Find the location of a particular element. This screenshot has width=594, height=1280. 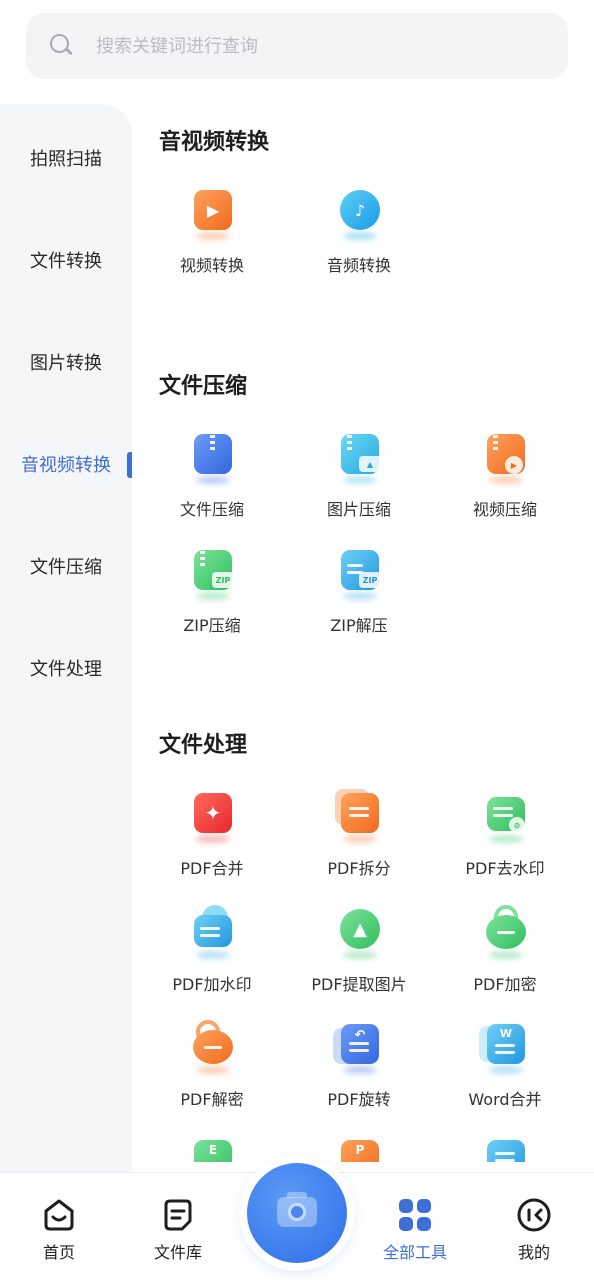

pdf-decrypt-icon is located at coordinates (212, 1046).